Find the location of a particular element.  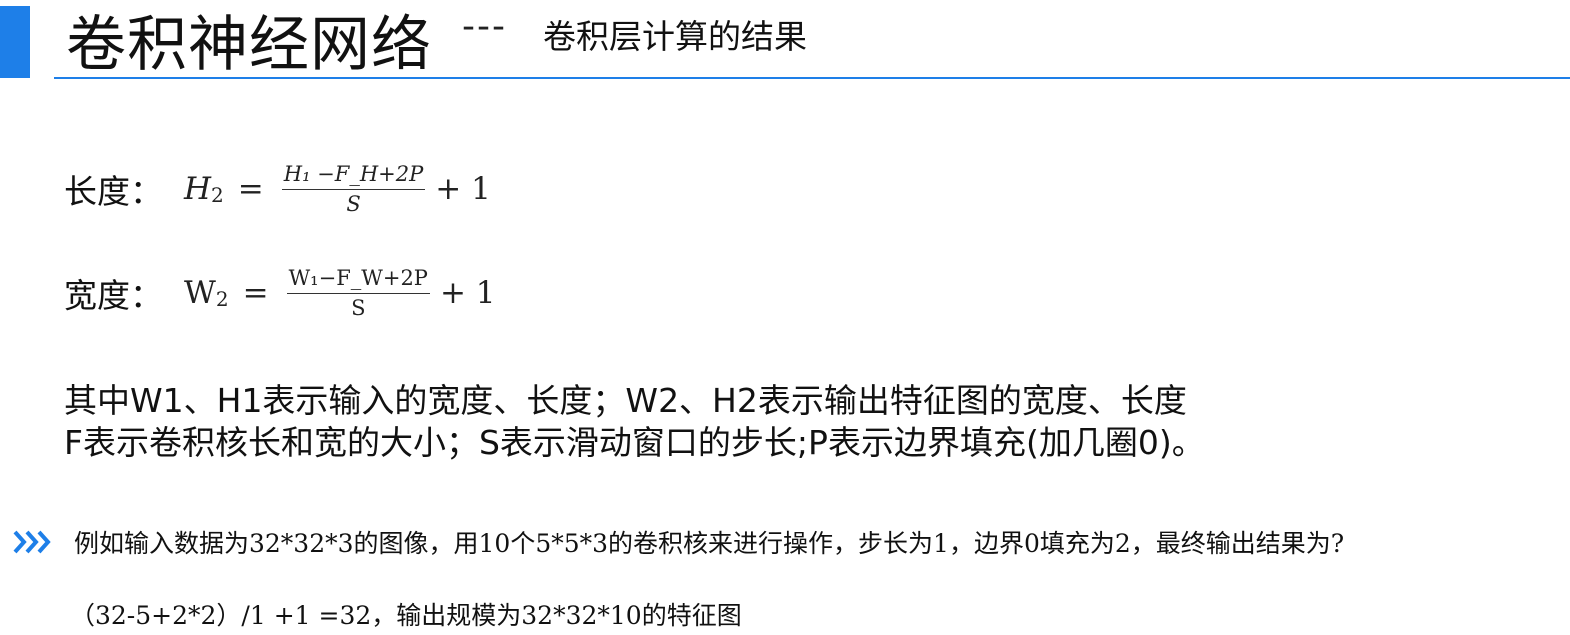

height-lhs-var: H is located at coordinates (198, 189).